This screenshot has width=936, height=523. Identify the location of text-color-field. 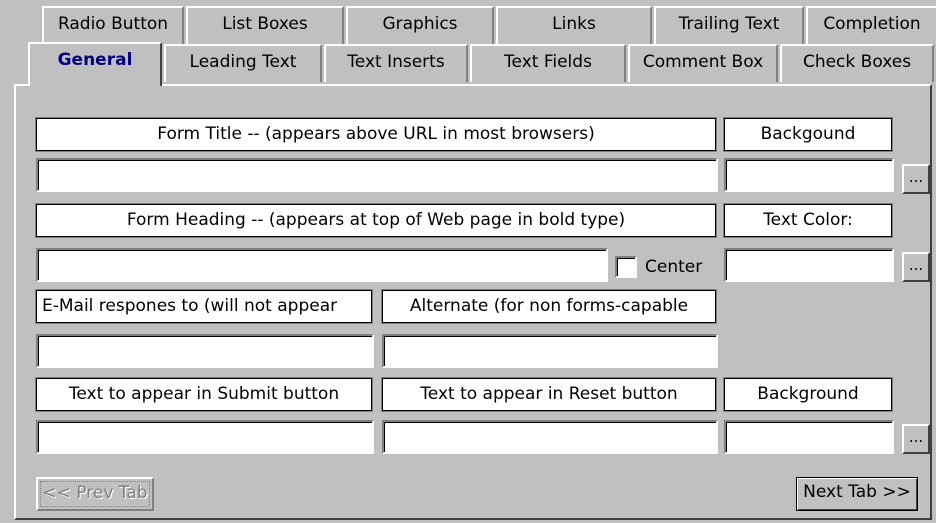
(809, 265).